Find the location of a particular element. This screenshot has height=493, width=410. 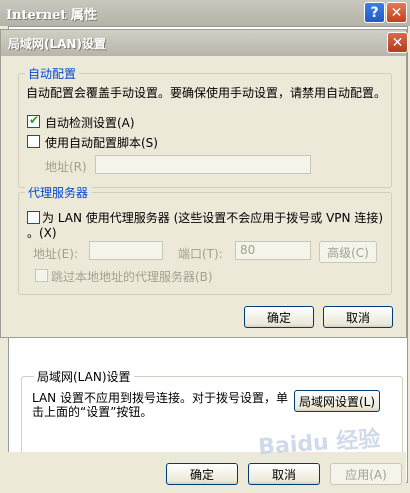

auto-detect-checkbox: ✔ is located at coordinates (33, 120).